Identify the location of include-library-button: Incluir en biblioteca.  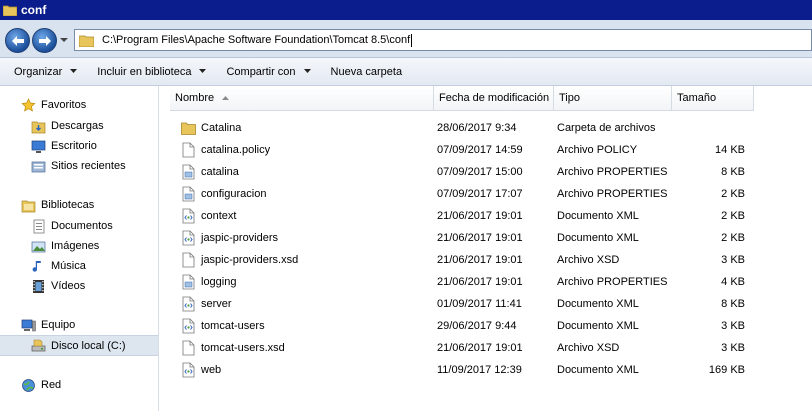
(152, 72).